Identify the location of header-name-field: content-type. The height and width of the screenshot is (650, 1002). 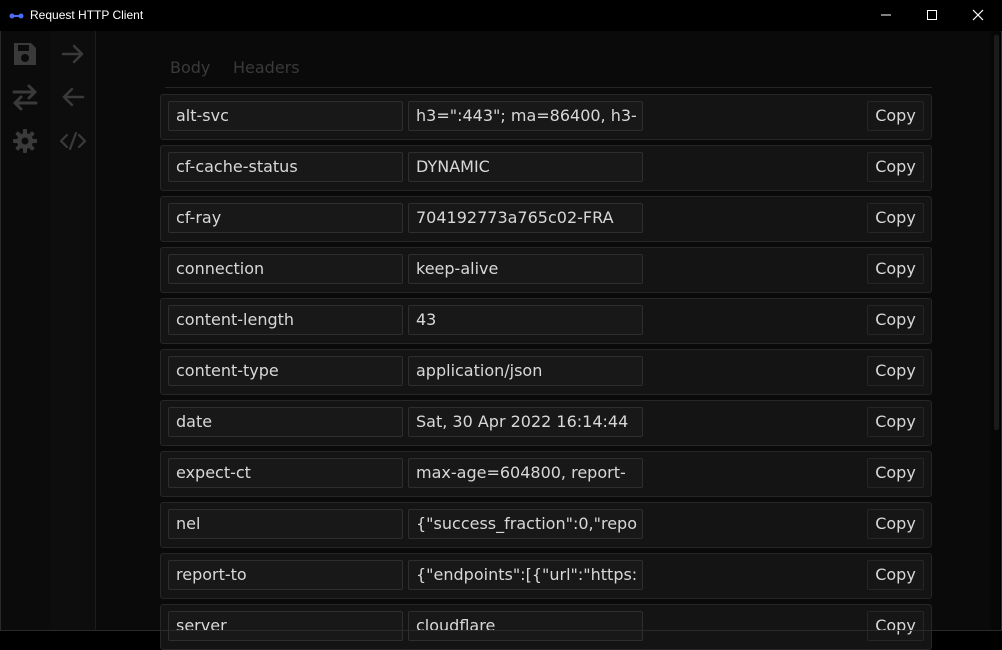
(285, 371).